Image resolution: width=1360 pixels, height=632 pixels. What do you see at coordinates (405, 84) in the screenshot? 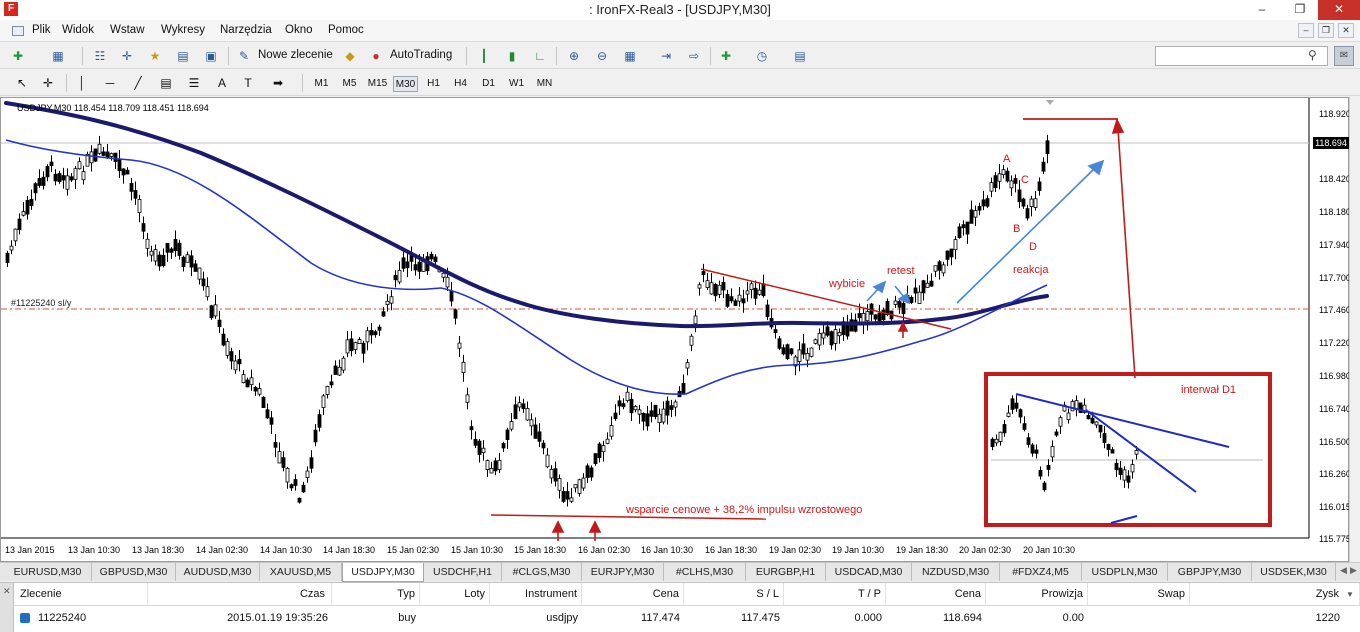
I see `timeframe-m30: M30` at bounding box center [405, 84].